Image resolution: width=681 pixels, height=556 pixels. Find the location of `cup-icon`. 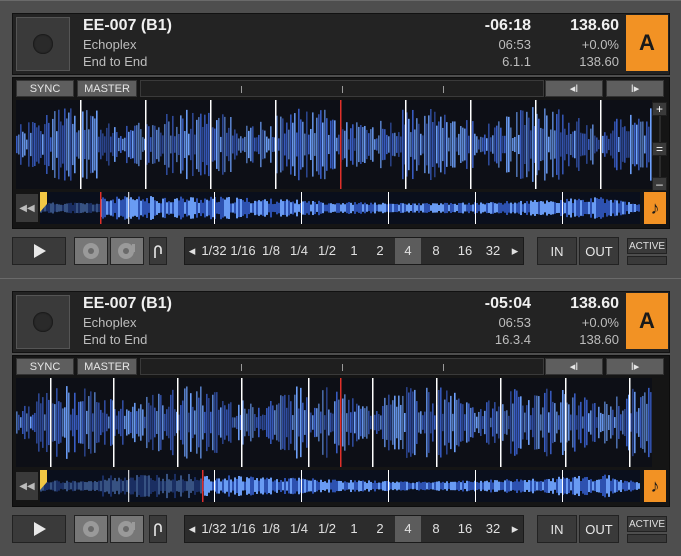

cup-icon is located at coordinates (126, 251).